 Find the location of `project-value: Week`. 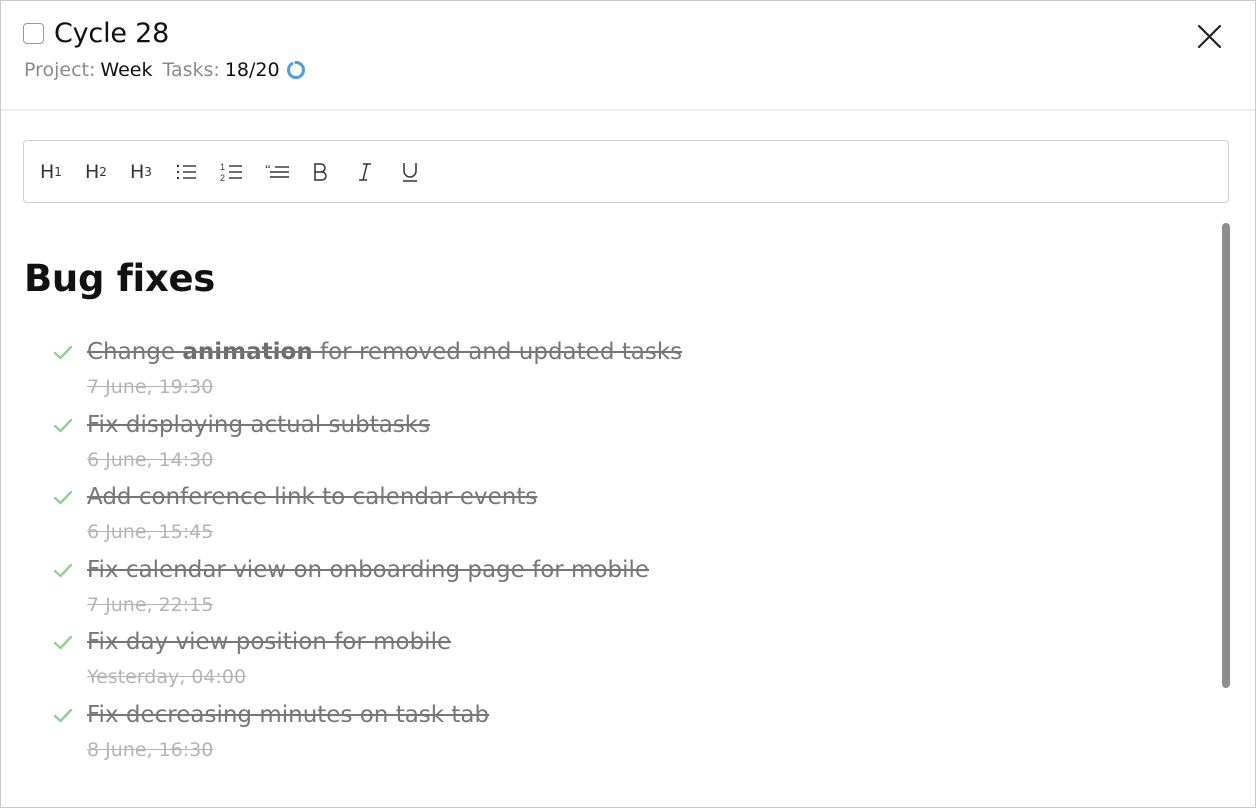

project-value: Week is located at coordinates (126, 70).